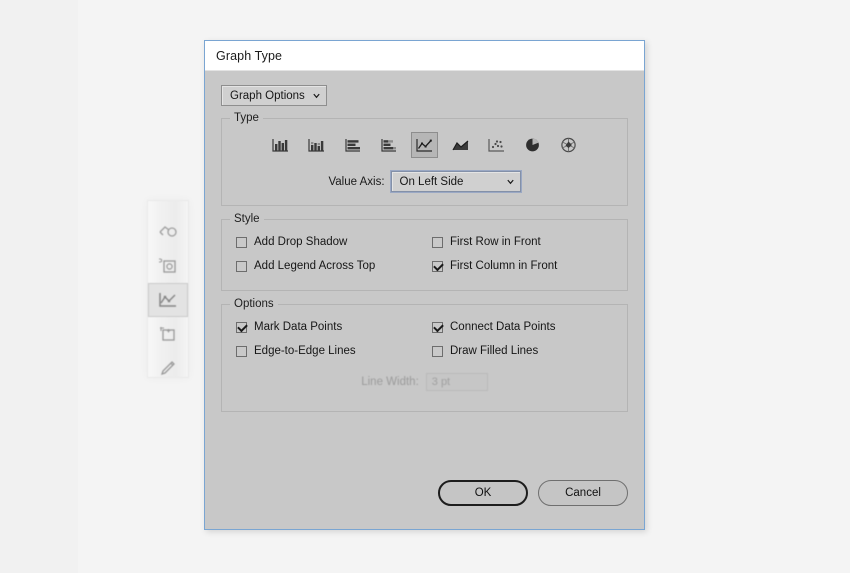 The height and width of the screenshot is (573, 850). I want to click on graph-type-stacked-column, so click(316, 145).